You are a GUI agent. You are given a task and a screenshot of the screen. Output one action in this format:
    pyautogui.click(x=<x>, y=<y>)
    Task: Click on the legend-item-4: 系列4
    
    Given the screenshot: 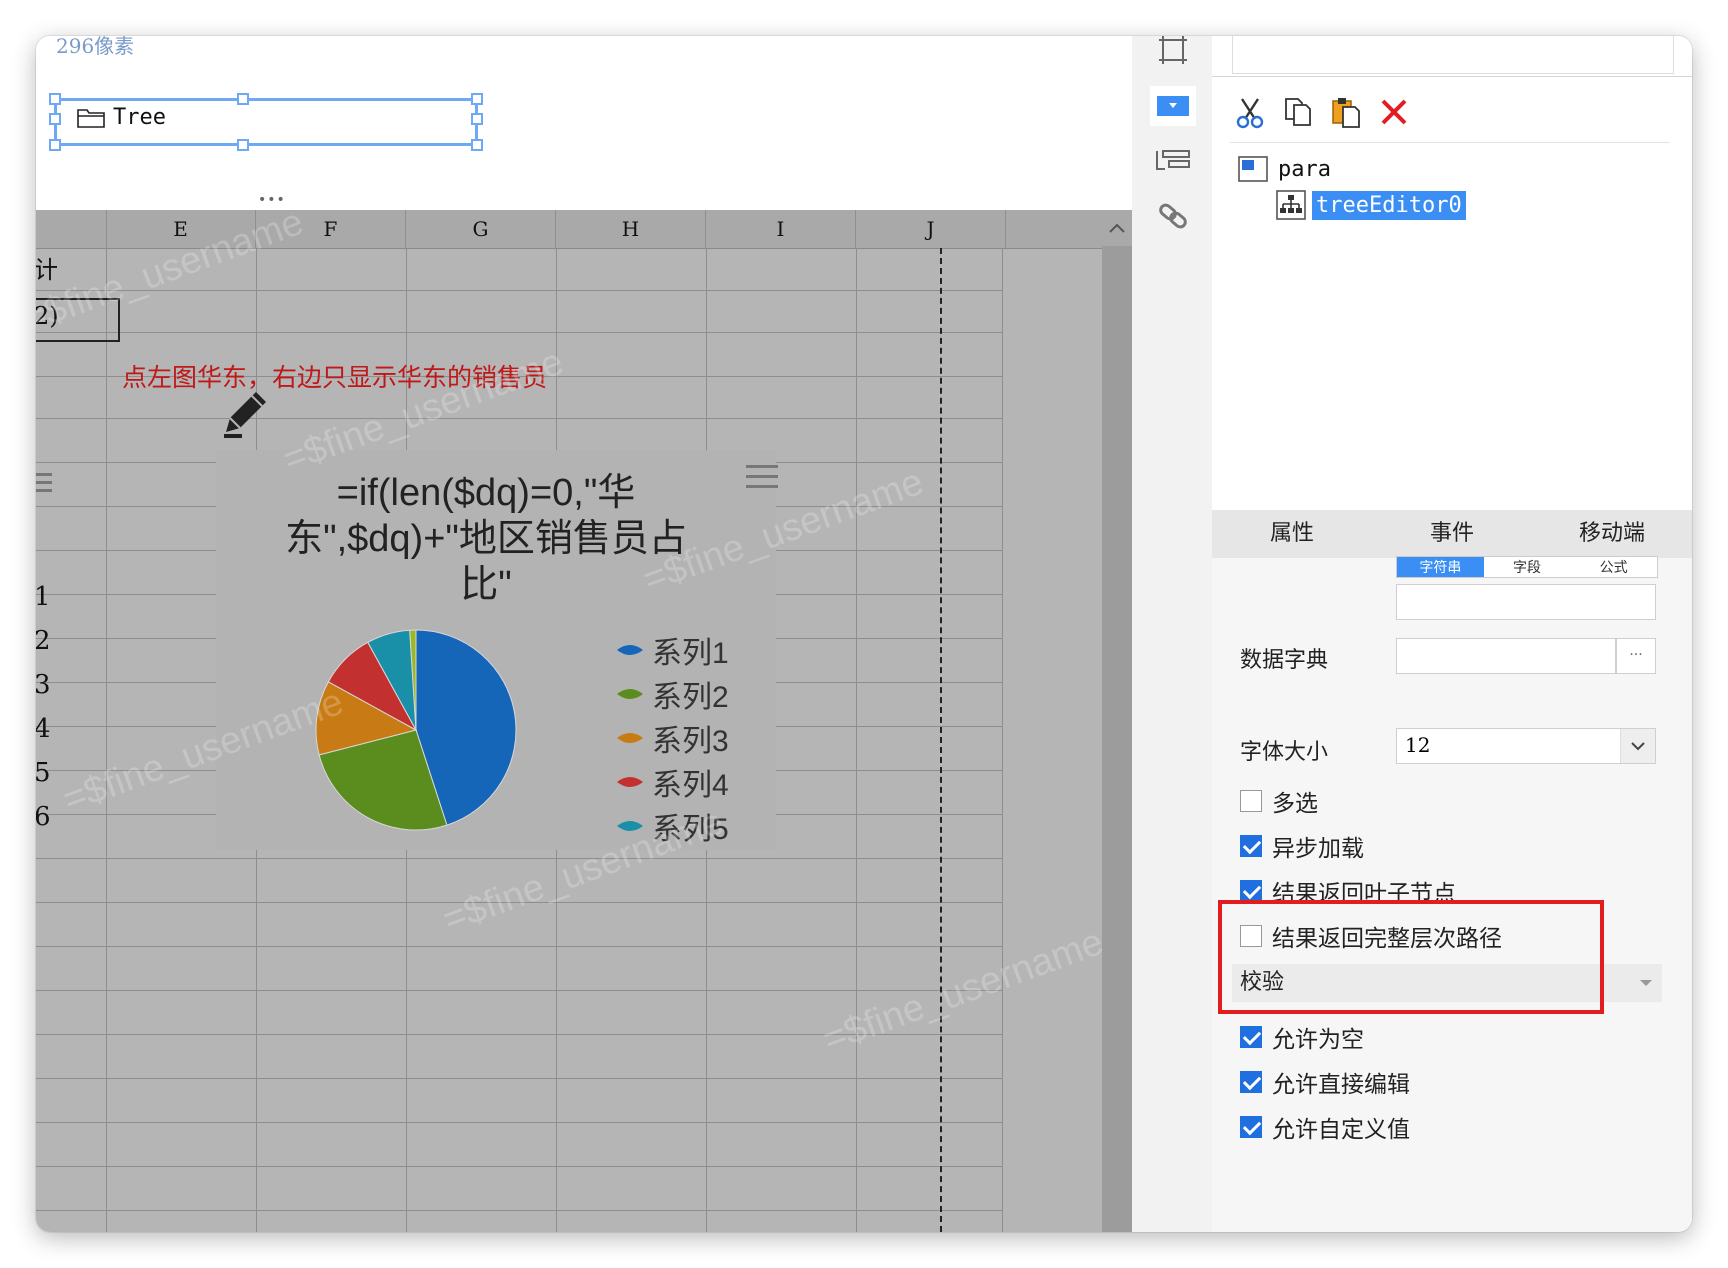 What is the action you would take?
    pyautogui.click(x=672, y=782)
    